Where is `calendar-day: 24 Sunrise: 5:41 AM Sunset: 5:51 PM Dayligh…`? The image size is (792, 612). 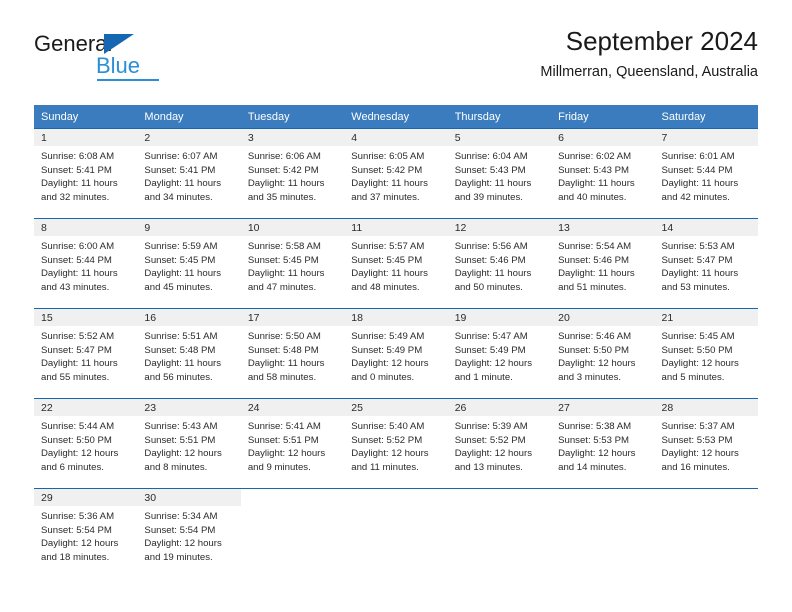
calendar-day: 24 Sunrise: 5:41 AM Sunset: 5:51 PM Dayligh… is located at coordinates (292, 443).